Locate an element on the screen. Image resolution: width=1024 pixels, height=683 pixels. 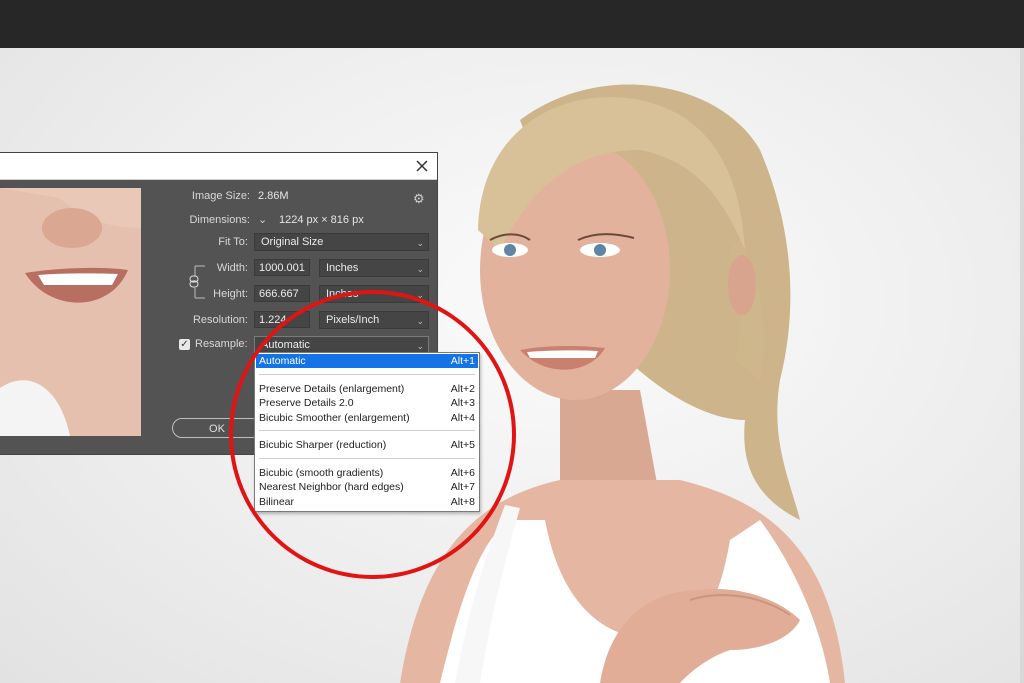
canvas-edge is located at coordinates (1022, 365).